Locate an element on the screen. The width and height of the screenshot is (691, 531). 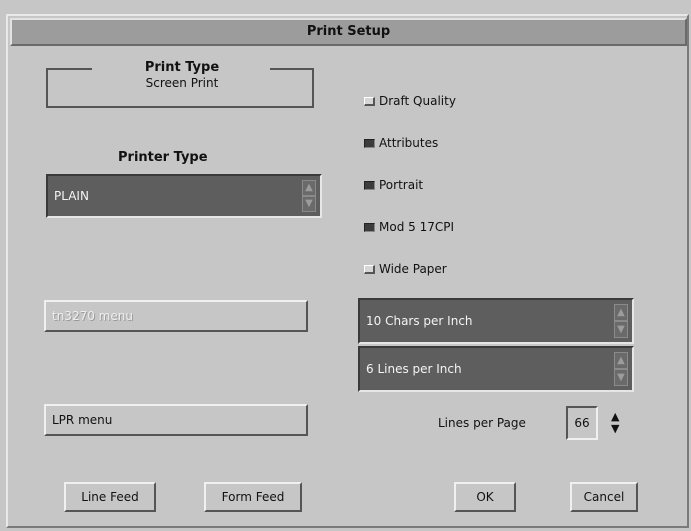
chars-per-inch-spinner: ▲ ▼ is located at coordinates (621, 321).